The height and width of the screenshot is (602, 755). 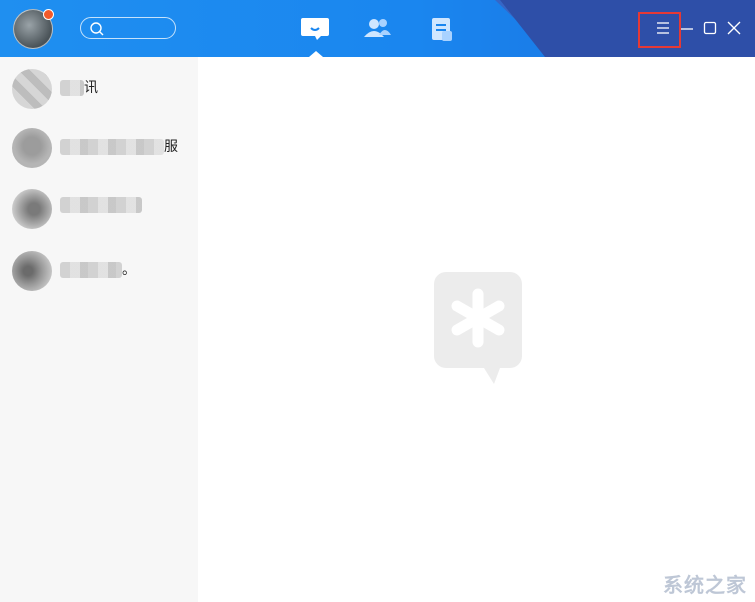 I want to click on chat-list-item: 。, so click(x=99, y=273).